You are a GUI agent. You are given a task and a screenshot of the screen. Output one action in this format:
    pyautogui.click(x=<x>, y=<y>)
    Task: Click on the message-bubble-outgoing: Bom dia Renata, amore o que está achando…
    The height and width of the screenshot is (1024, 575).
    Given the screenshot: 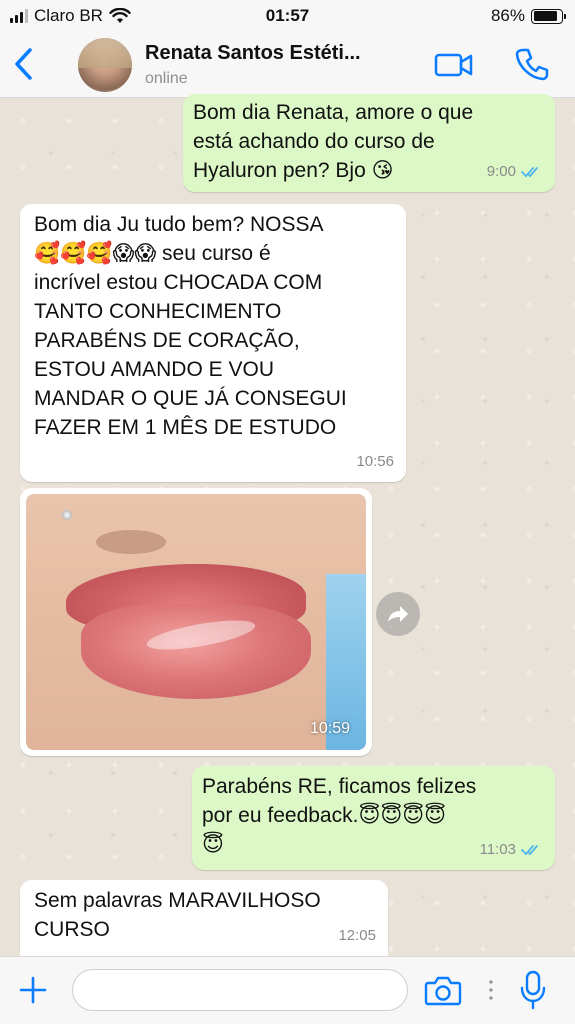 What is the action you would take?
    pyautogui.click(x=369, y=143)
    